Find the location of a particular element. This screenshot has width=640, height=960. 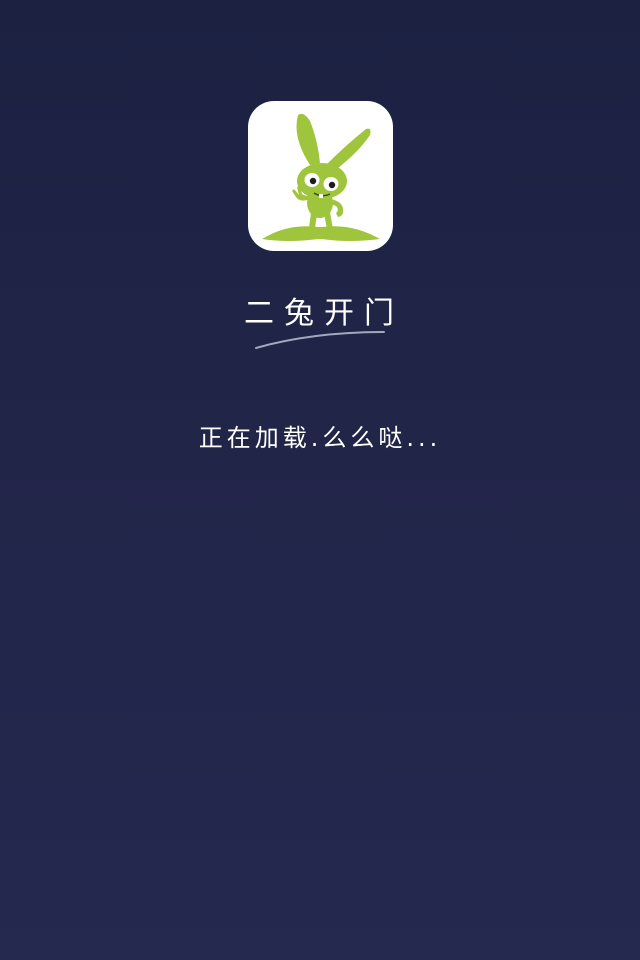

app-logo is located at coordinates (320, 176).